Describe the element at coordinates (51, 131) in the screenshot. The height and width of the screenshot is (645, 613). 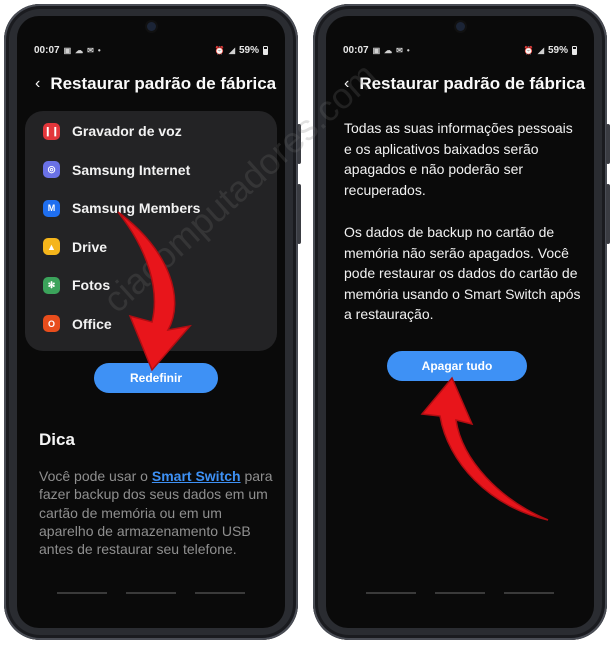
I see `voice-recorder-icon: ❙❙` at that location.